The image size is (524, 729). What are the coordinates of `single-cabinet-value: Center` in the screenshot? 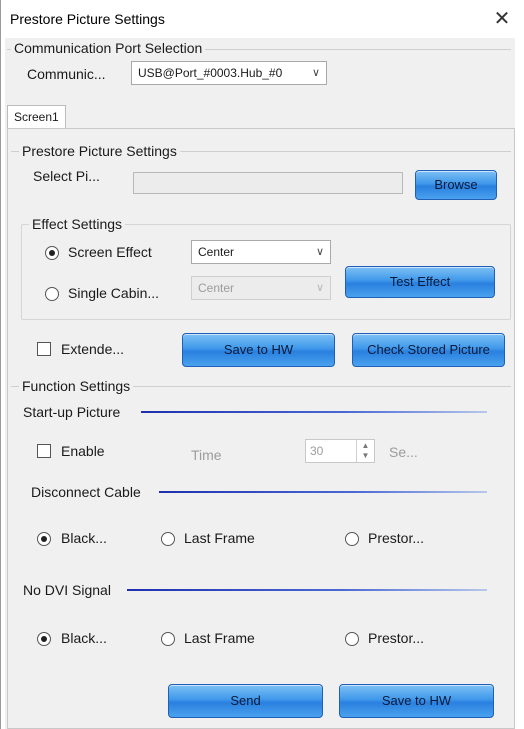 It's located at (216, 288).